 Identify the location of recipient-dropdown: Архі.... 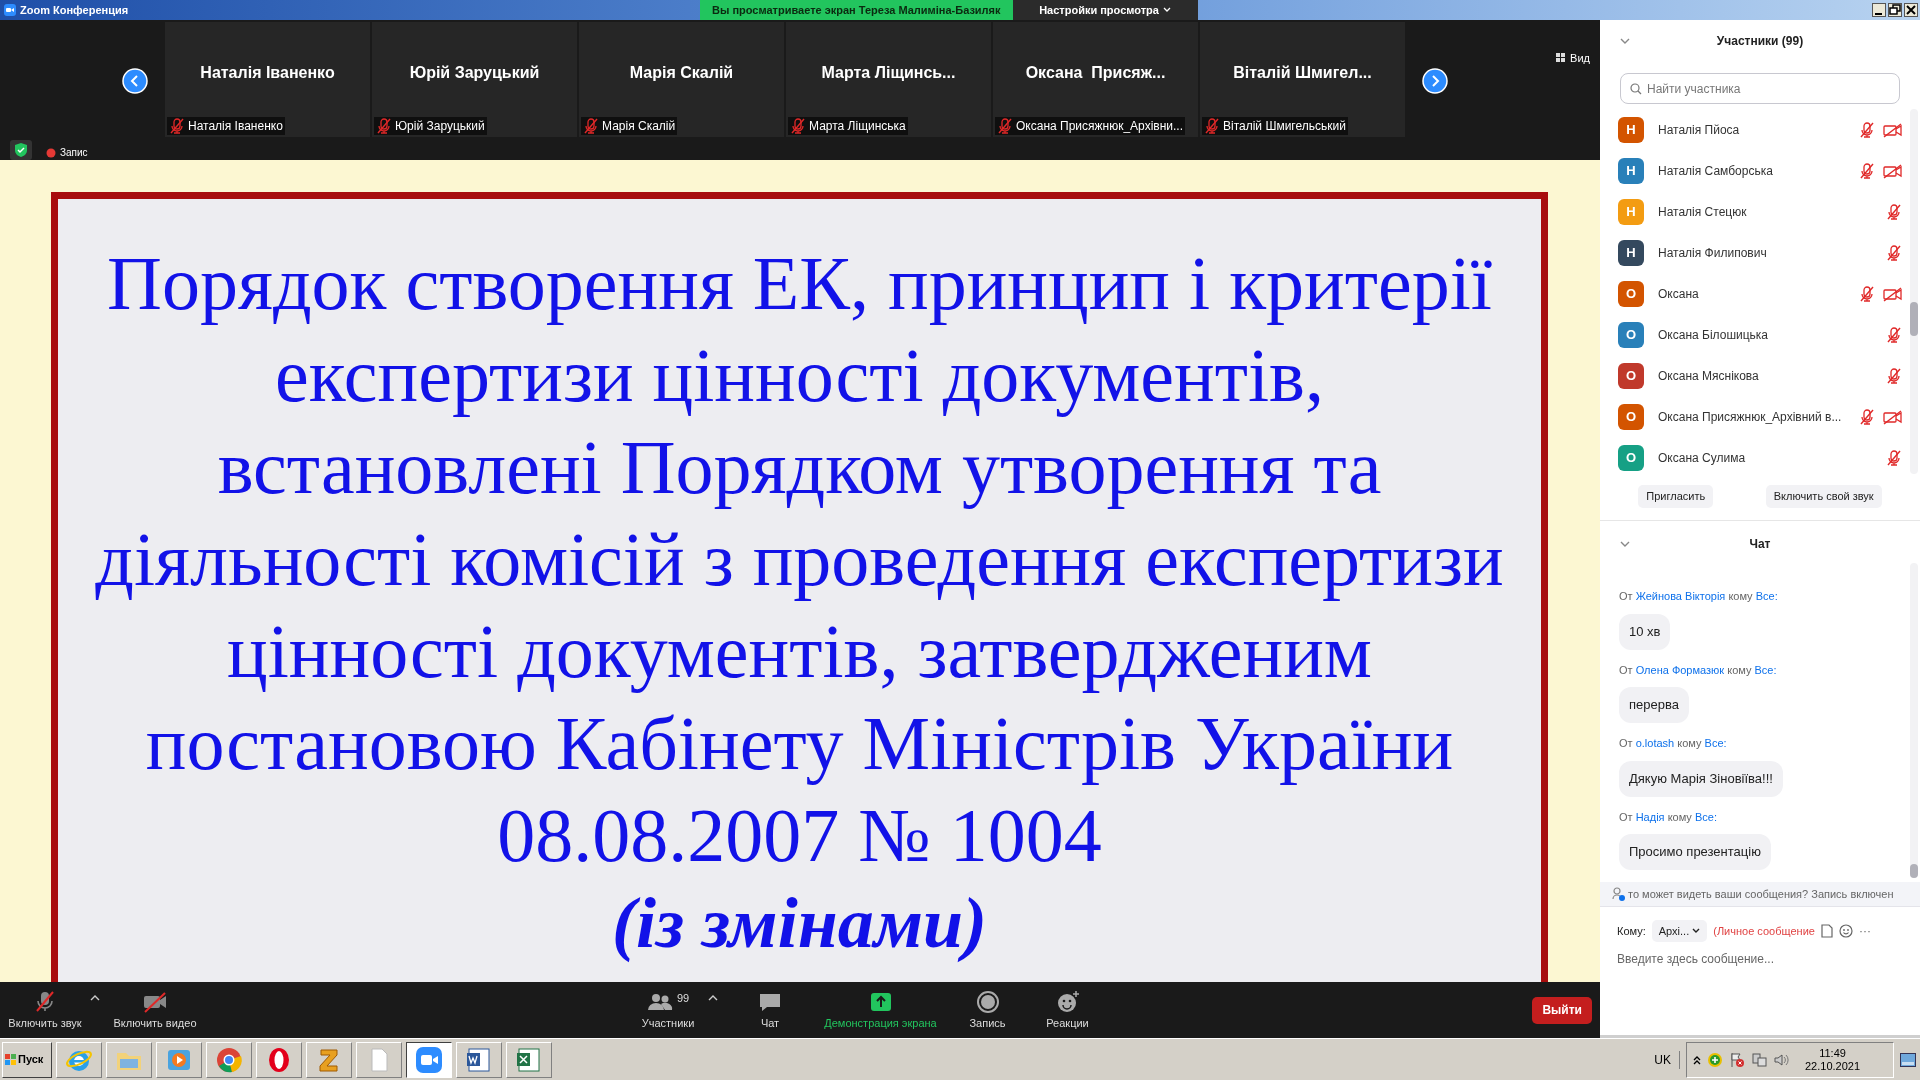
(1679, 931).